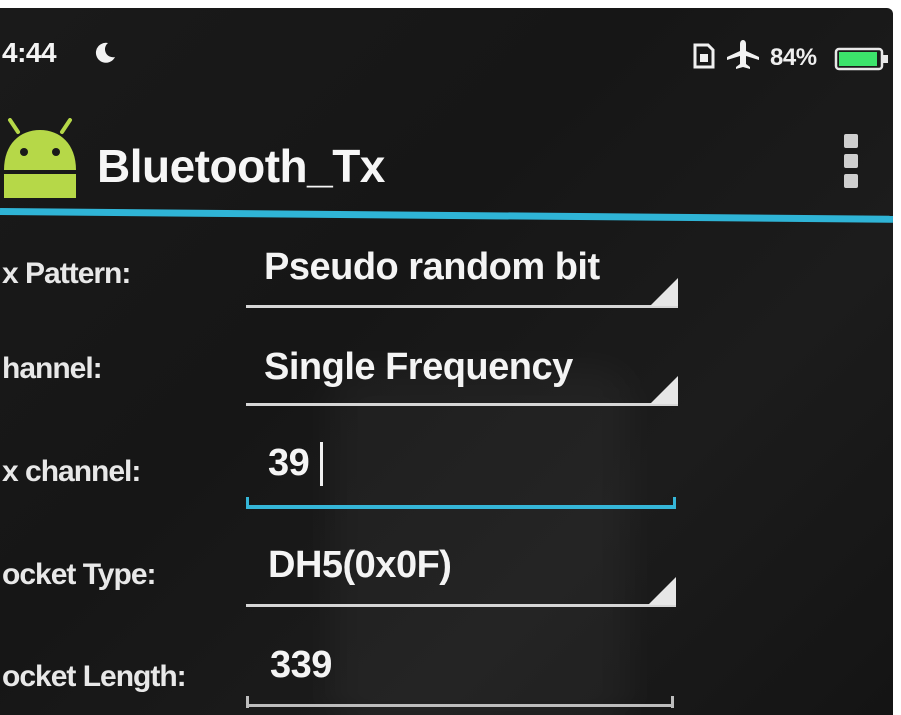 This screenshot has width=901, height=715. Describe the element at coordinates (432, 267) in the screenshot. I see `tx-pattern-value: Pseudo random bit` at that location.